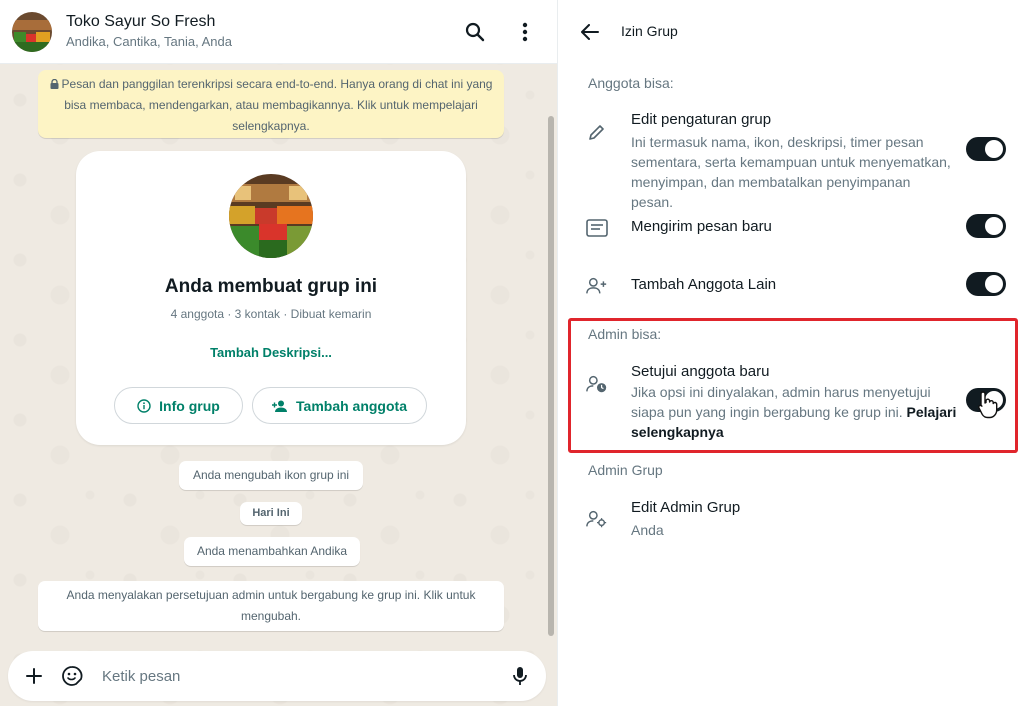  Describe the element at coordinates (303, 676) in the screenshot. I see `message-input: Ketik pesan` at that location.